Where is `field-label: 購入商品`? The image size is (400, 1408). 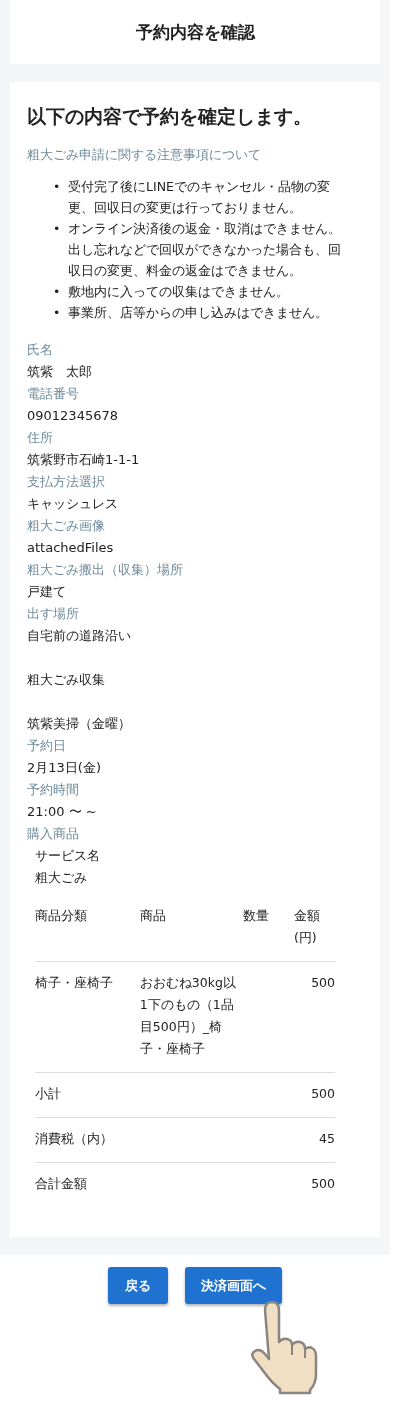 field-label: 購入商品 is located at coordinates (53, 834).